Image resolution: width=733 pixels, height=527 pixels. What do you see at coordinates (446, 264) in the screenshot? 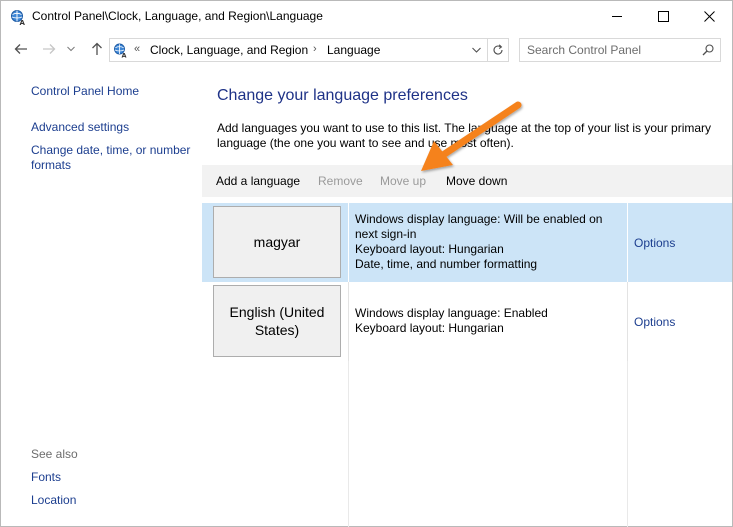
I see `language-detail-line: Date, time, and number formatting` at bounding box center [446, 264].